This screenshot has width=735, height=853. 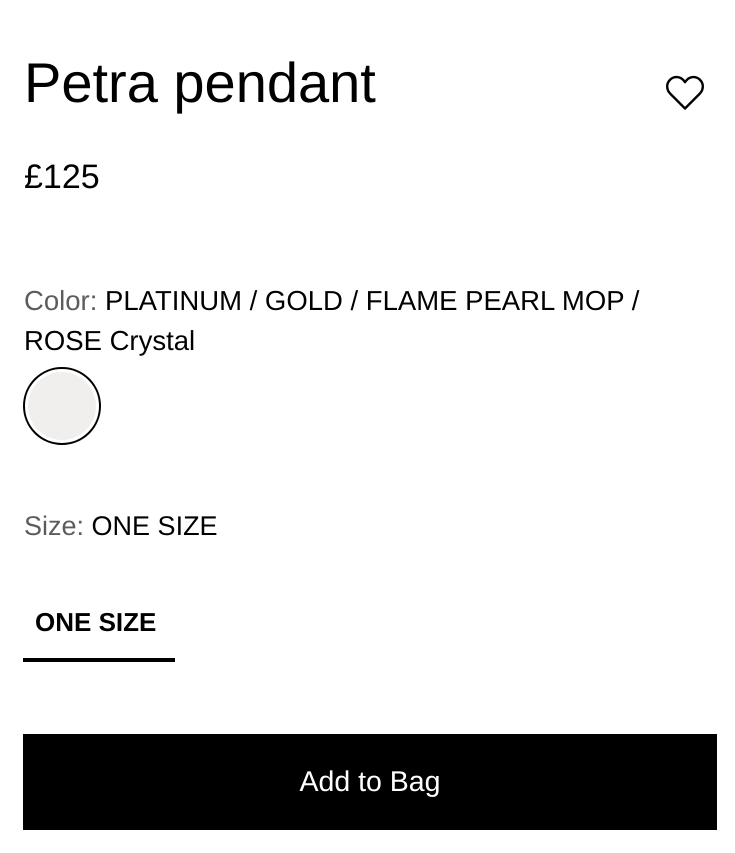 I want to click on size-value: ONE SIZE, so click(x=155, y=526).